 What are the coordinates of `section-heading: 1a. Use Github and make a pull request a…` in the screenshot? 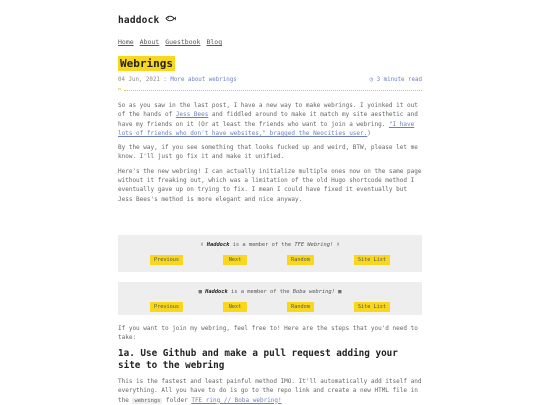 It's located at (258, 360).